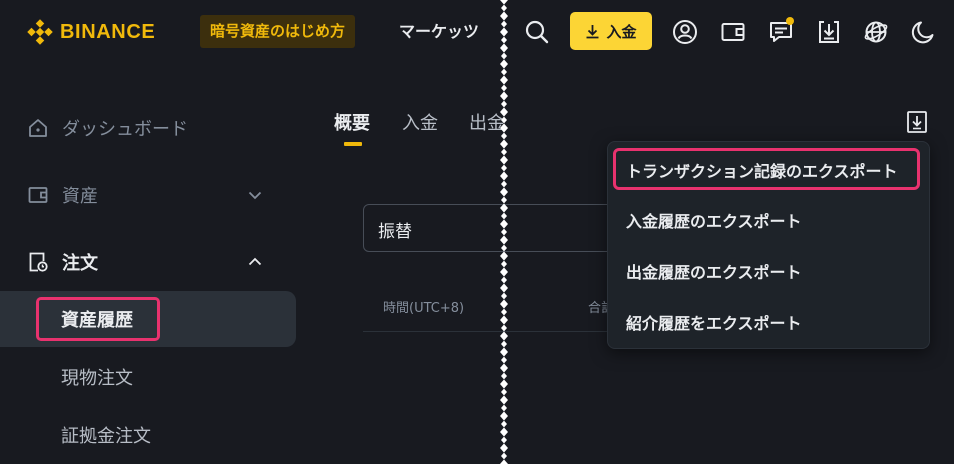 The width and height of the screenshot is (954, 464). I want to click on table-header-divider, so click(488, 331).